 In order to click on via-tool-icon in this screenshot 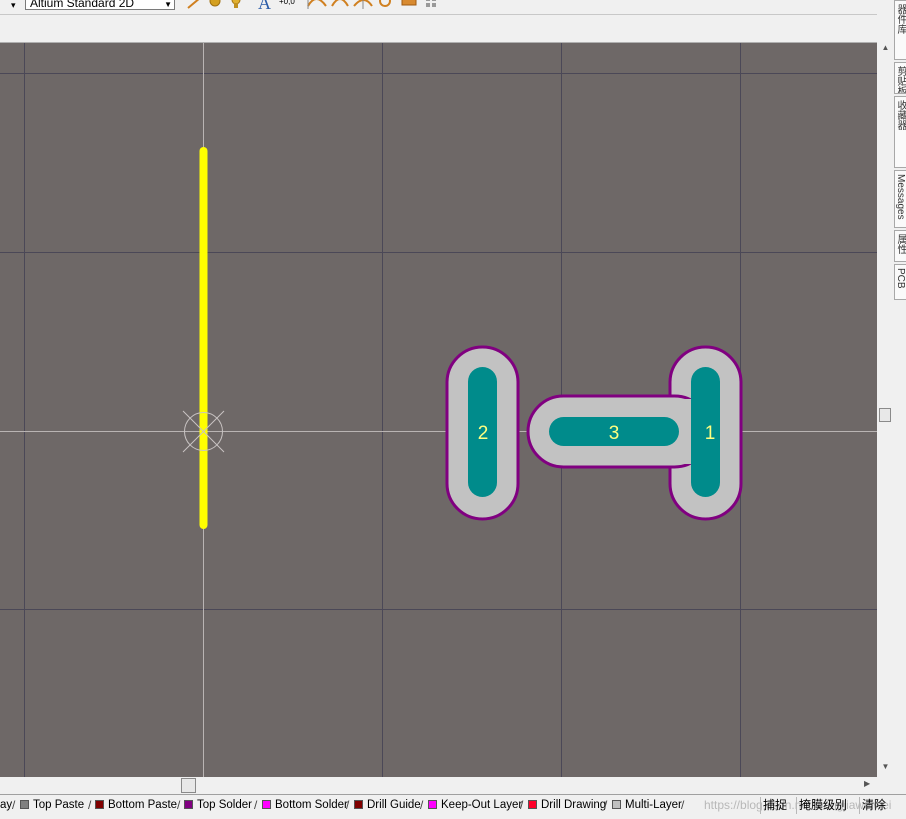, I will do `click(236, 4)`.